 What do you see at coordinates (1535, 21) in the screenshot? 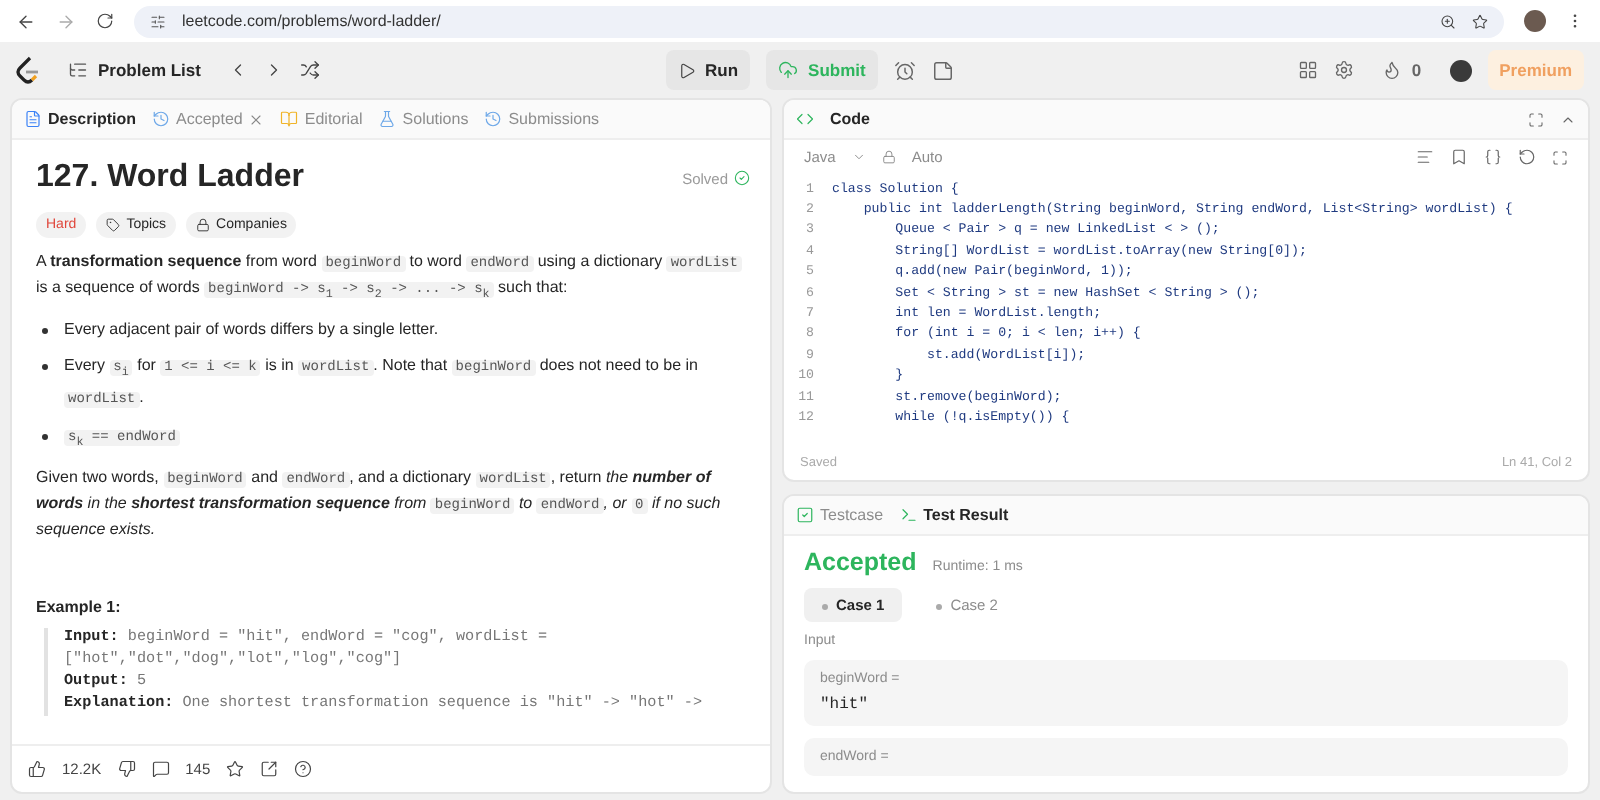
I see `profile-avatar` at bounding box center [1535, 21].